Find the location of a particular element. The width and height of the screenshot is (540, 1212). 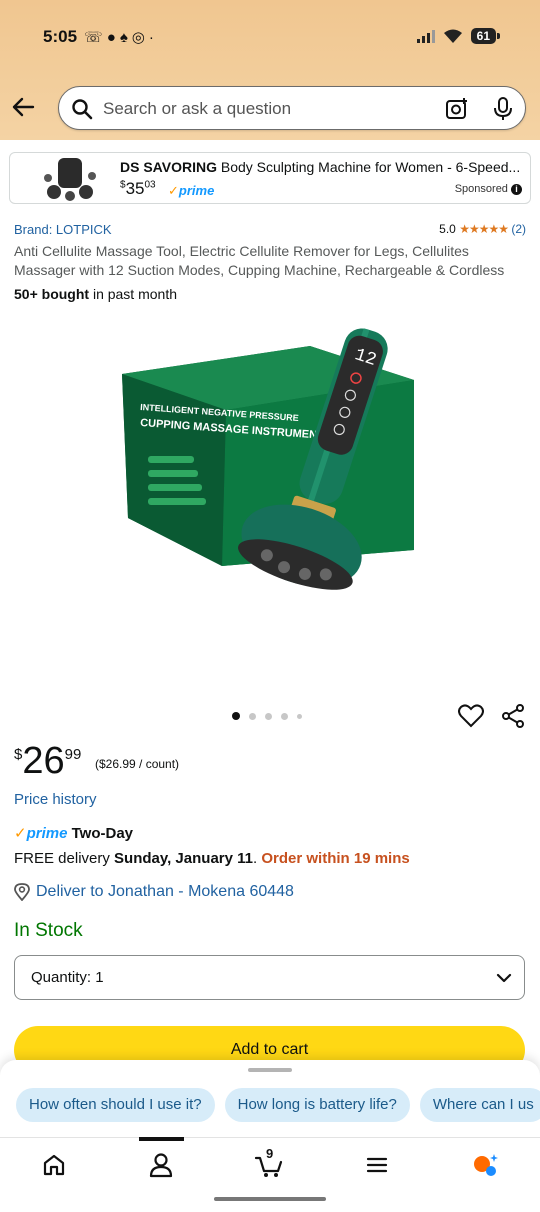

ad-price-fraction: 03 is located at coordinates (150, 185).